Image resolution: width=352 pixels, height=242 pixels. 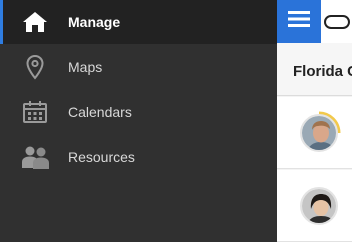 What do you see at coordinates (35, 67) in the screenshot?
I see `map-pin-icon` at bounding box center [35, 67].